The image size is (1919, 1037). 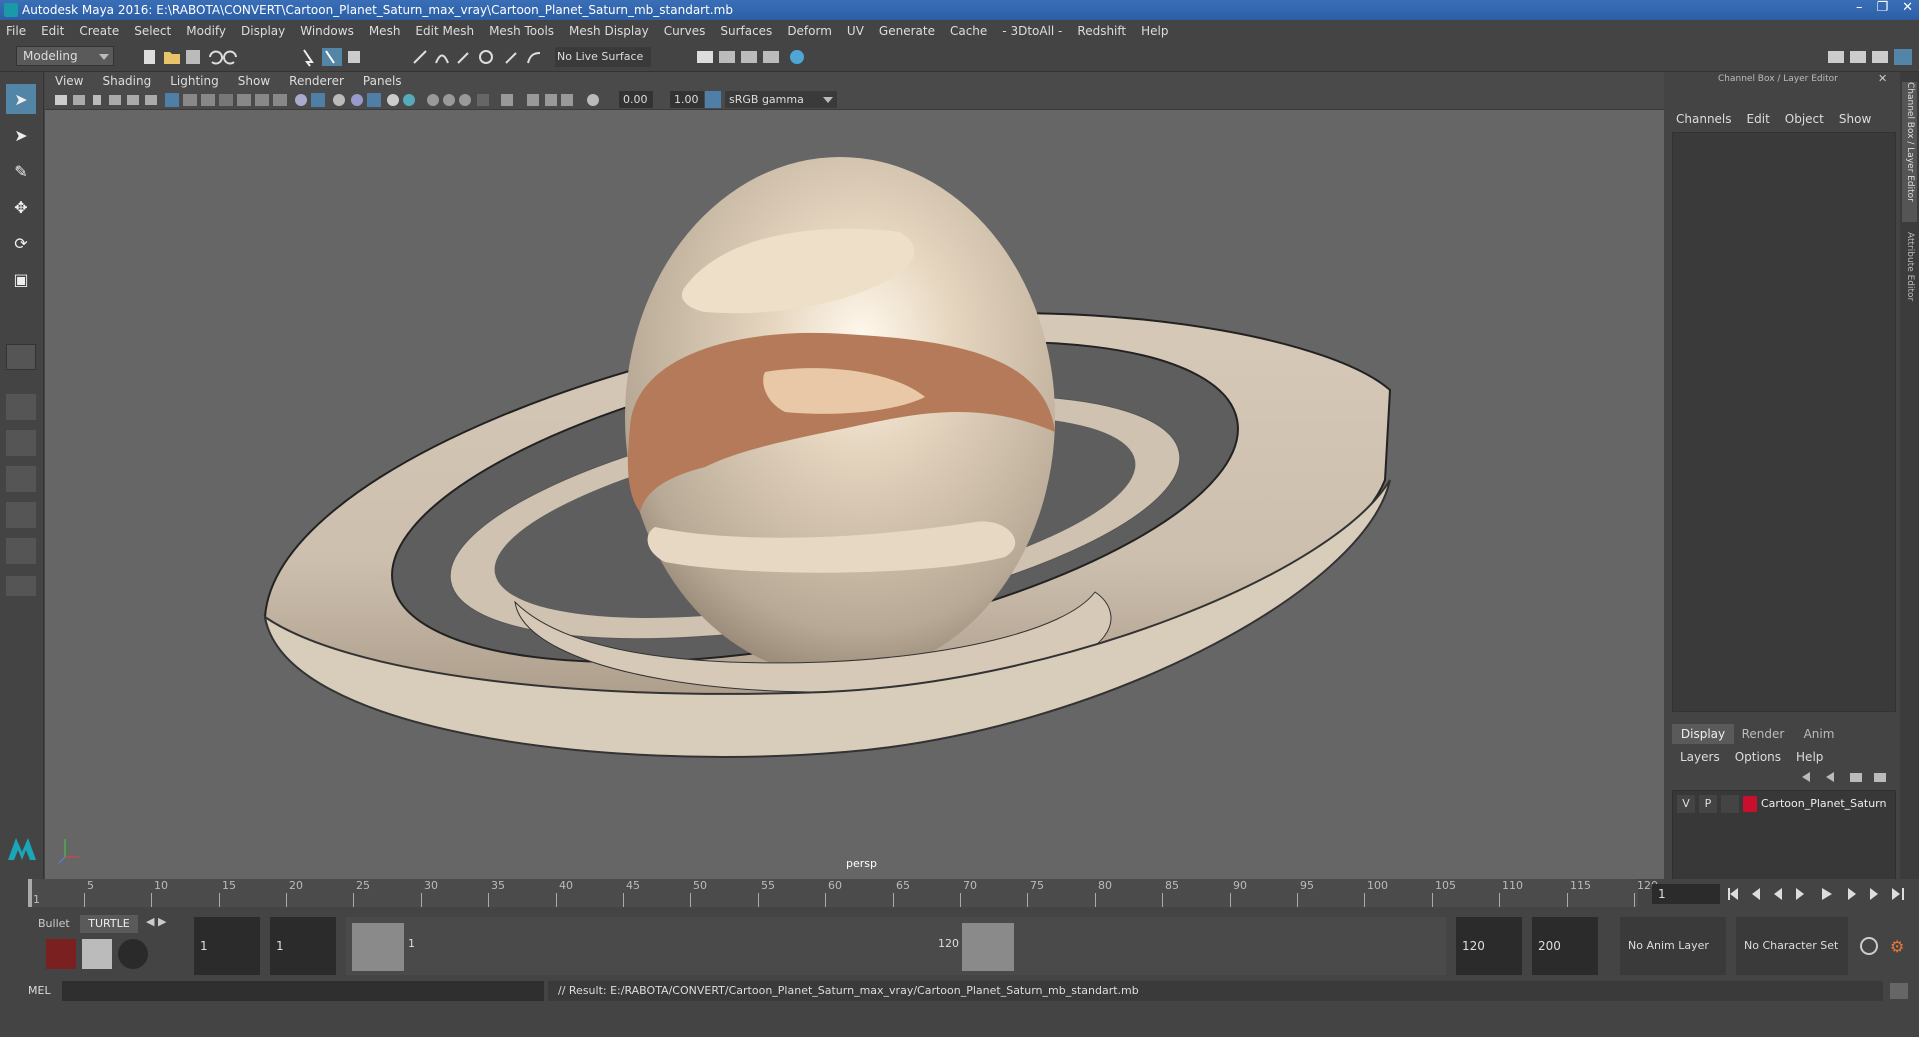 I want to click on tab-channel-box: Channel Box / Layer Editor, so click(x=1909, y=152).